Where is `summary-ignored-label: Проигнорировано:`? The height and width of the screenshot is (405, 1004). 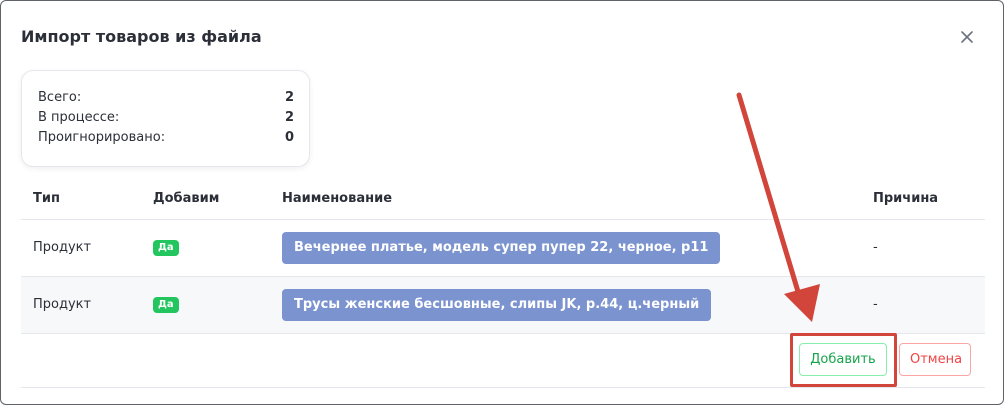
summary-ignored-label: Проигнорировано: is located at coordinates (102, 137).